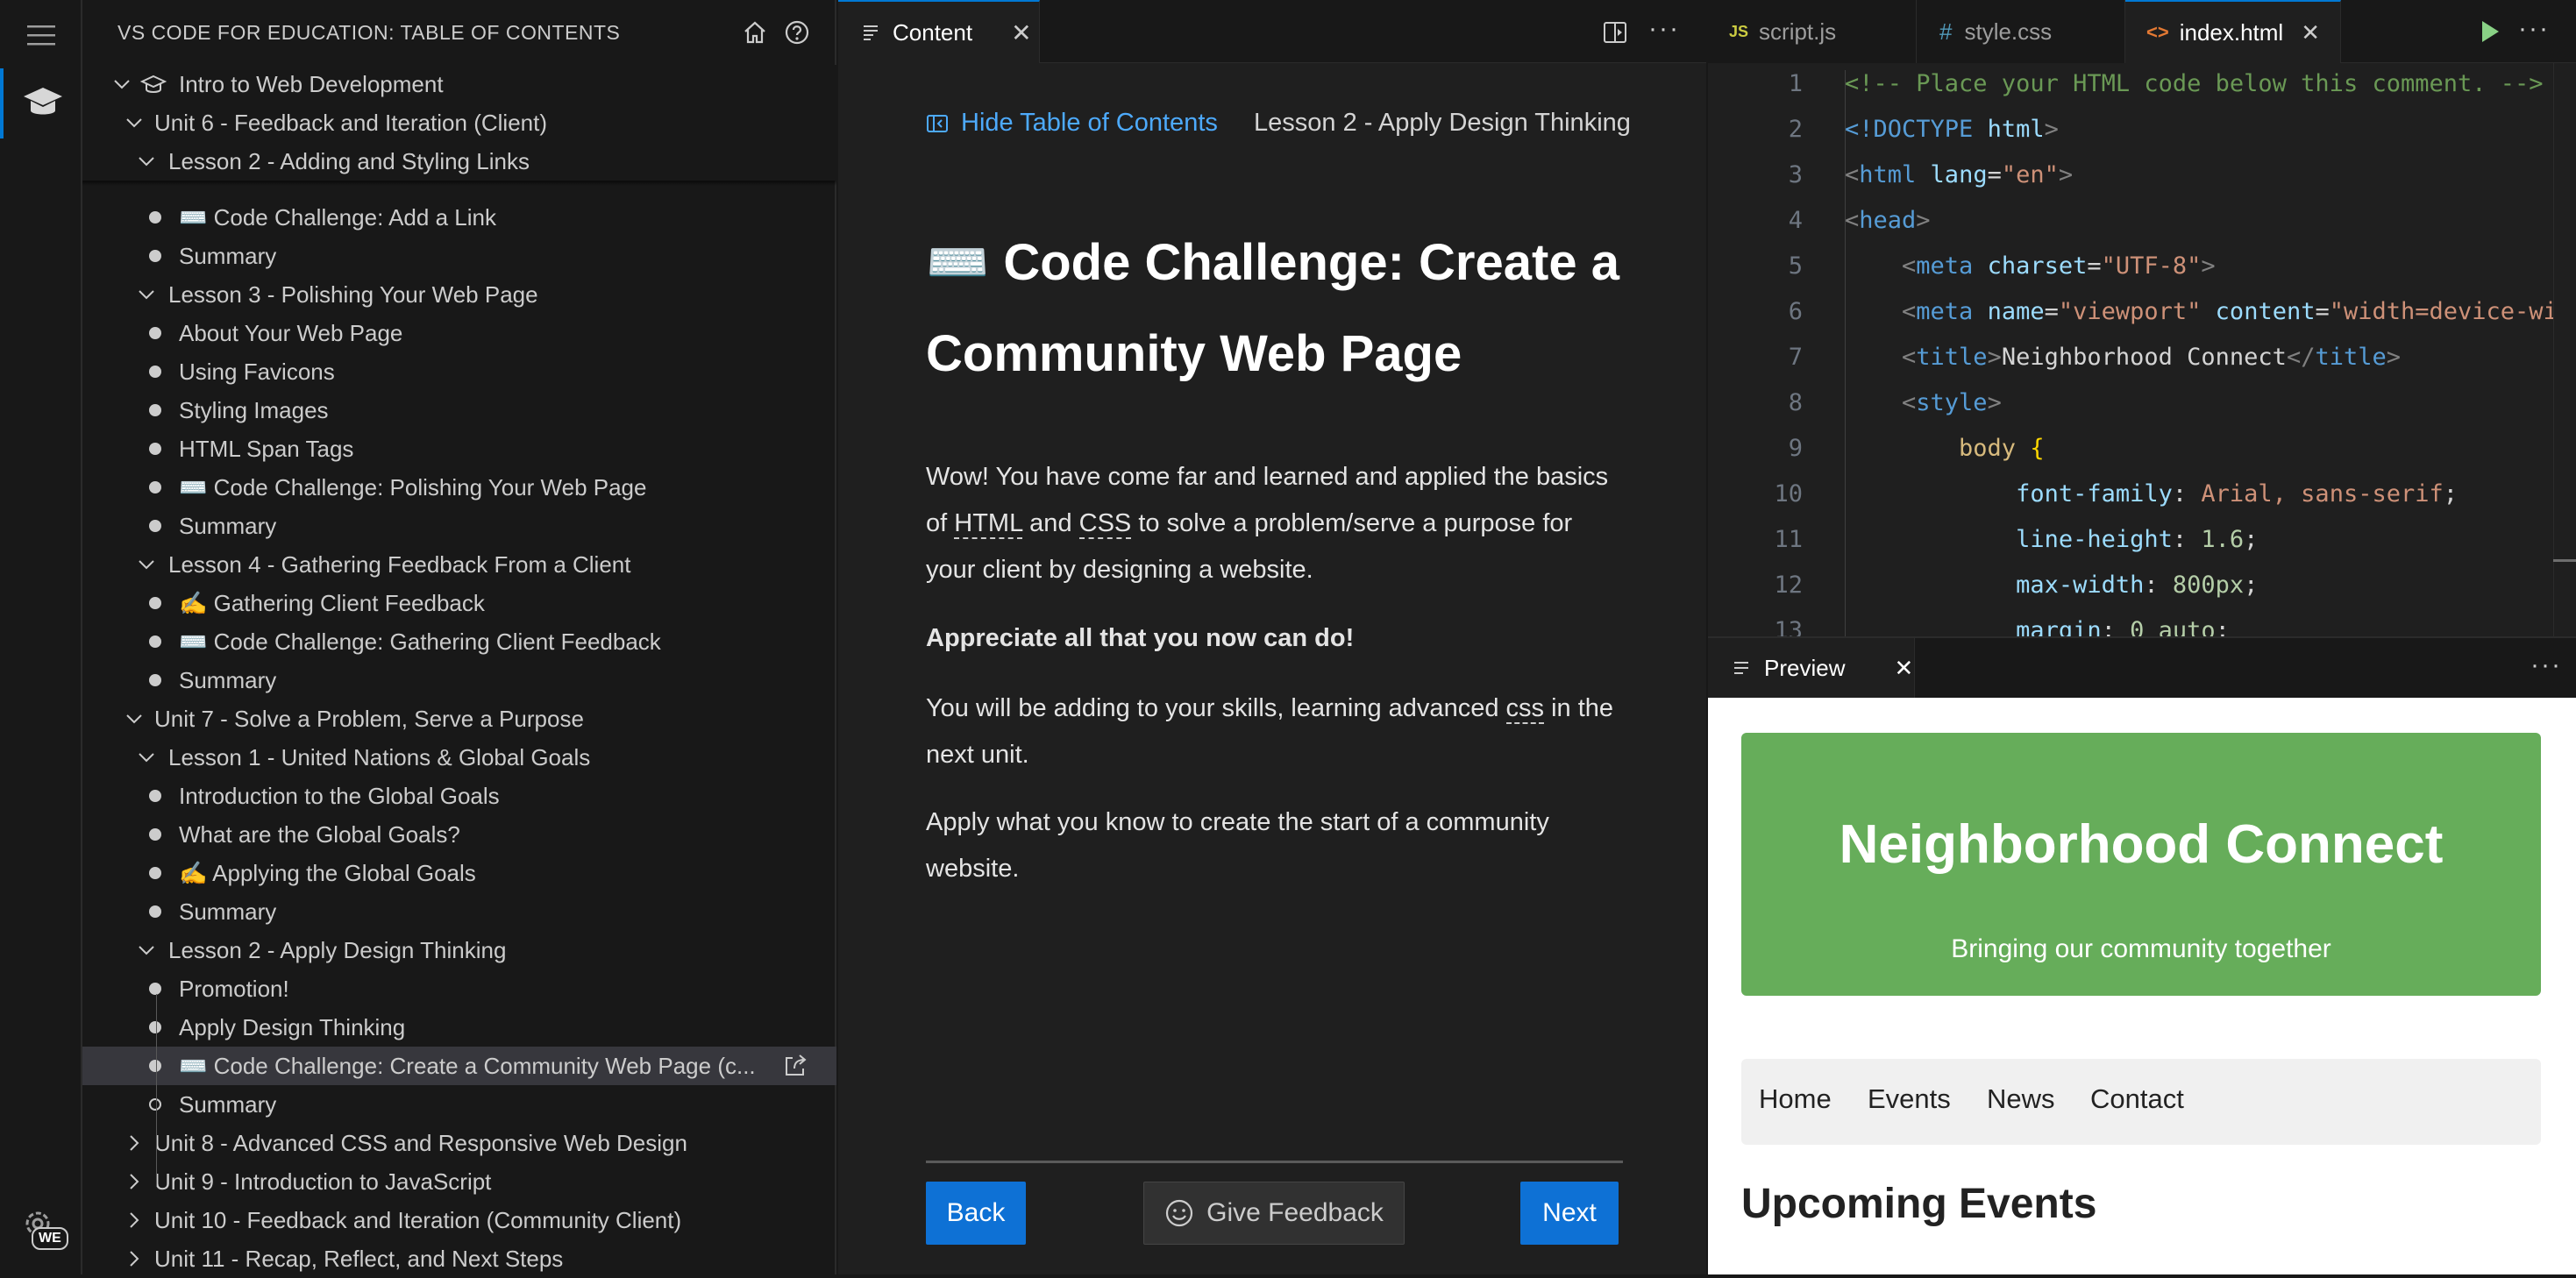  I want to click on code-line: max-width: 800px;, so click(2051, 585).